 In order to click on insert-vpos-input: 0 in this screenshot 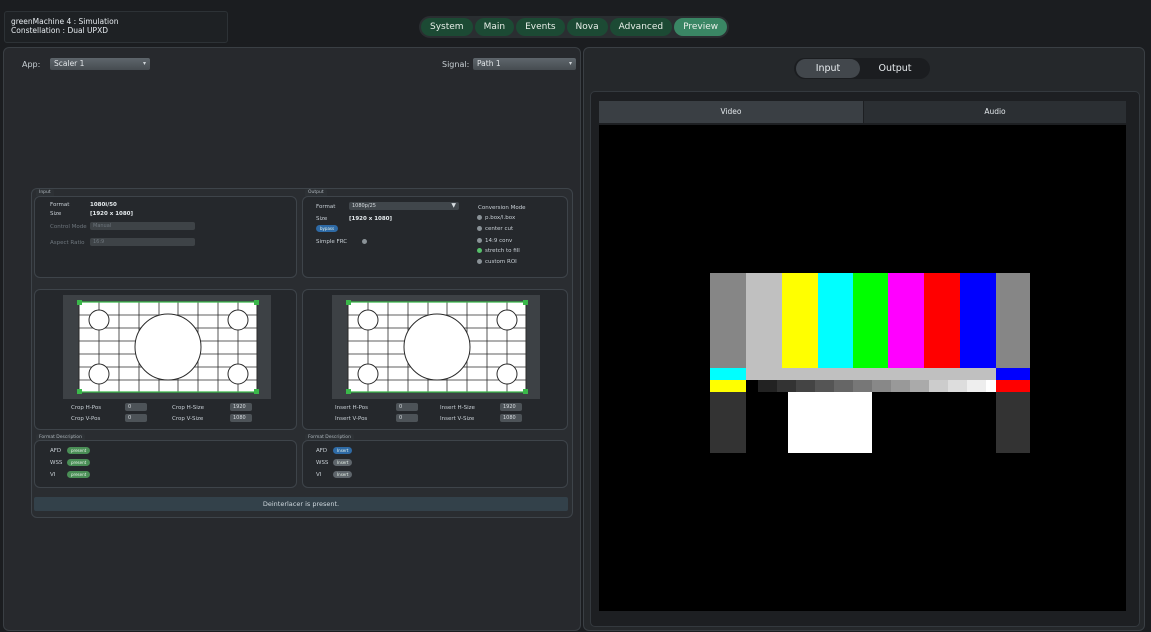, I will do `click(407, 418)`.